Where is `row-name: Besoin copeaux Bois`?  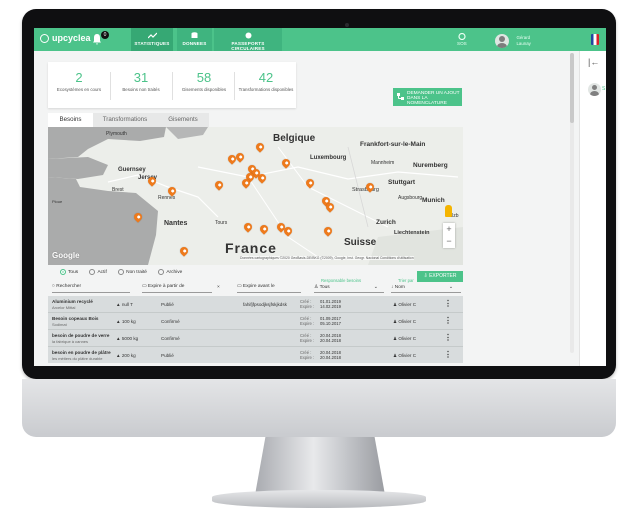 row-name: Besoin copeaux Bois is located at coordinates (75, 318).